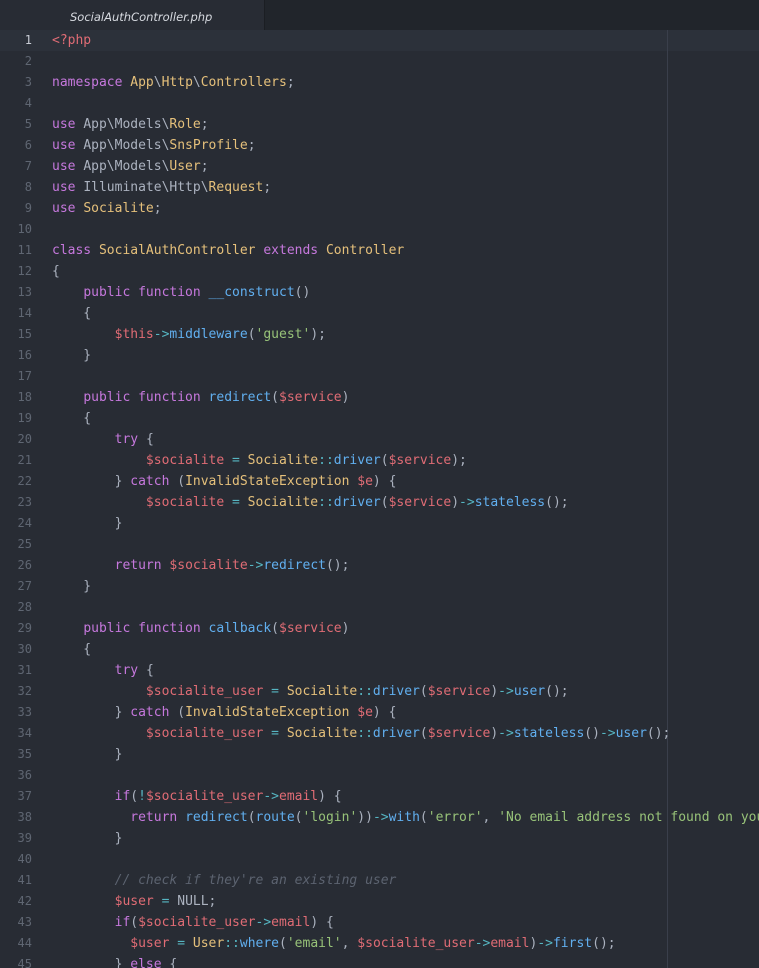 This screenshot has width=759, height=968. What do you see at coordinates (405, 334) in the screenshot?
I see `code-line: $this->middleware('guest');` at bounding box center [405, 334].